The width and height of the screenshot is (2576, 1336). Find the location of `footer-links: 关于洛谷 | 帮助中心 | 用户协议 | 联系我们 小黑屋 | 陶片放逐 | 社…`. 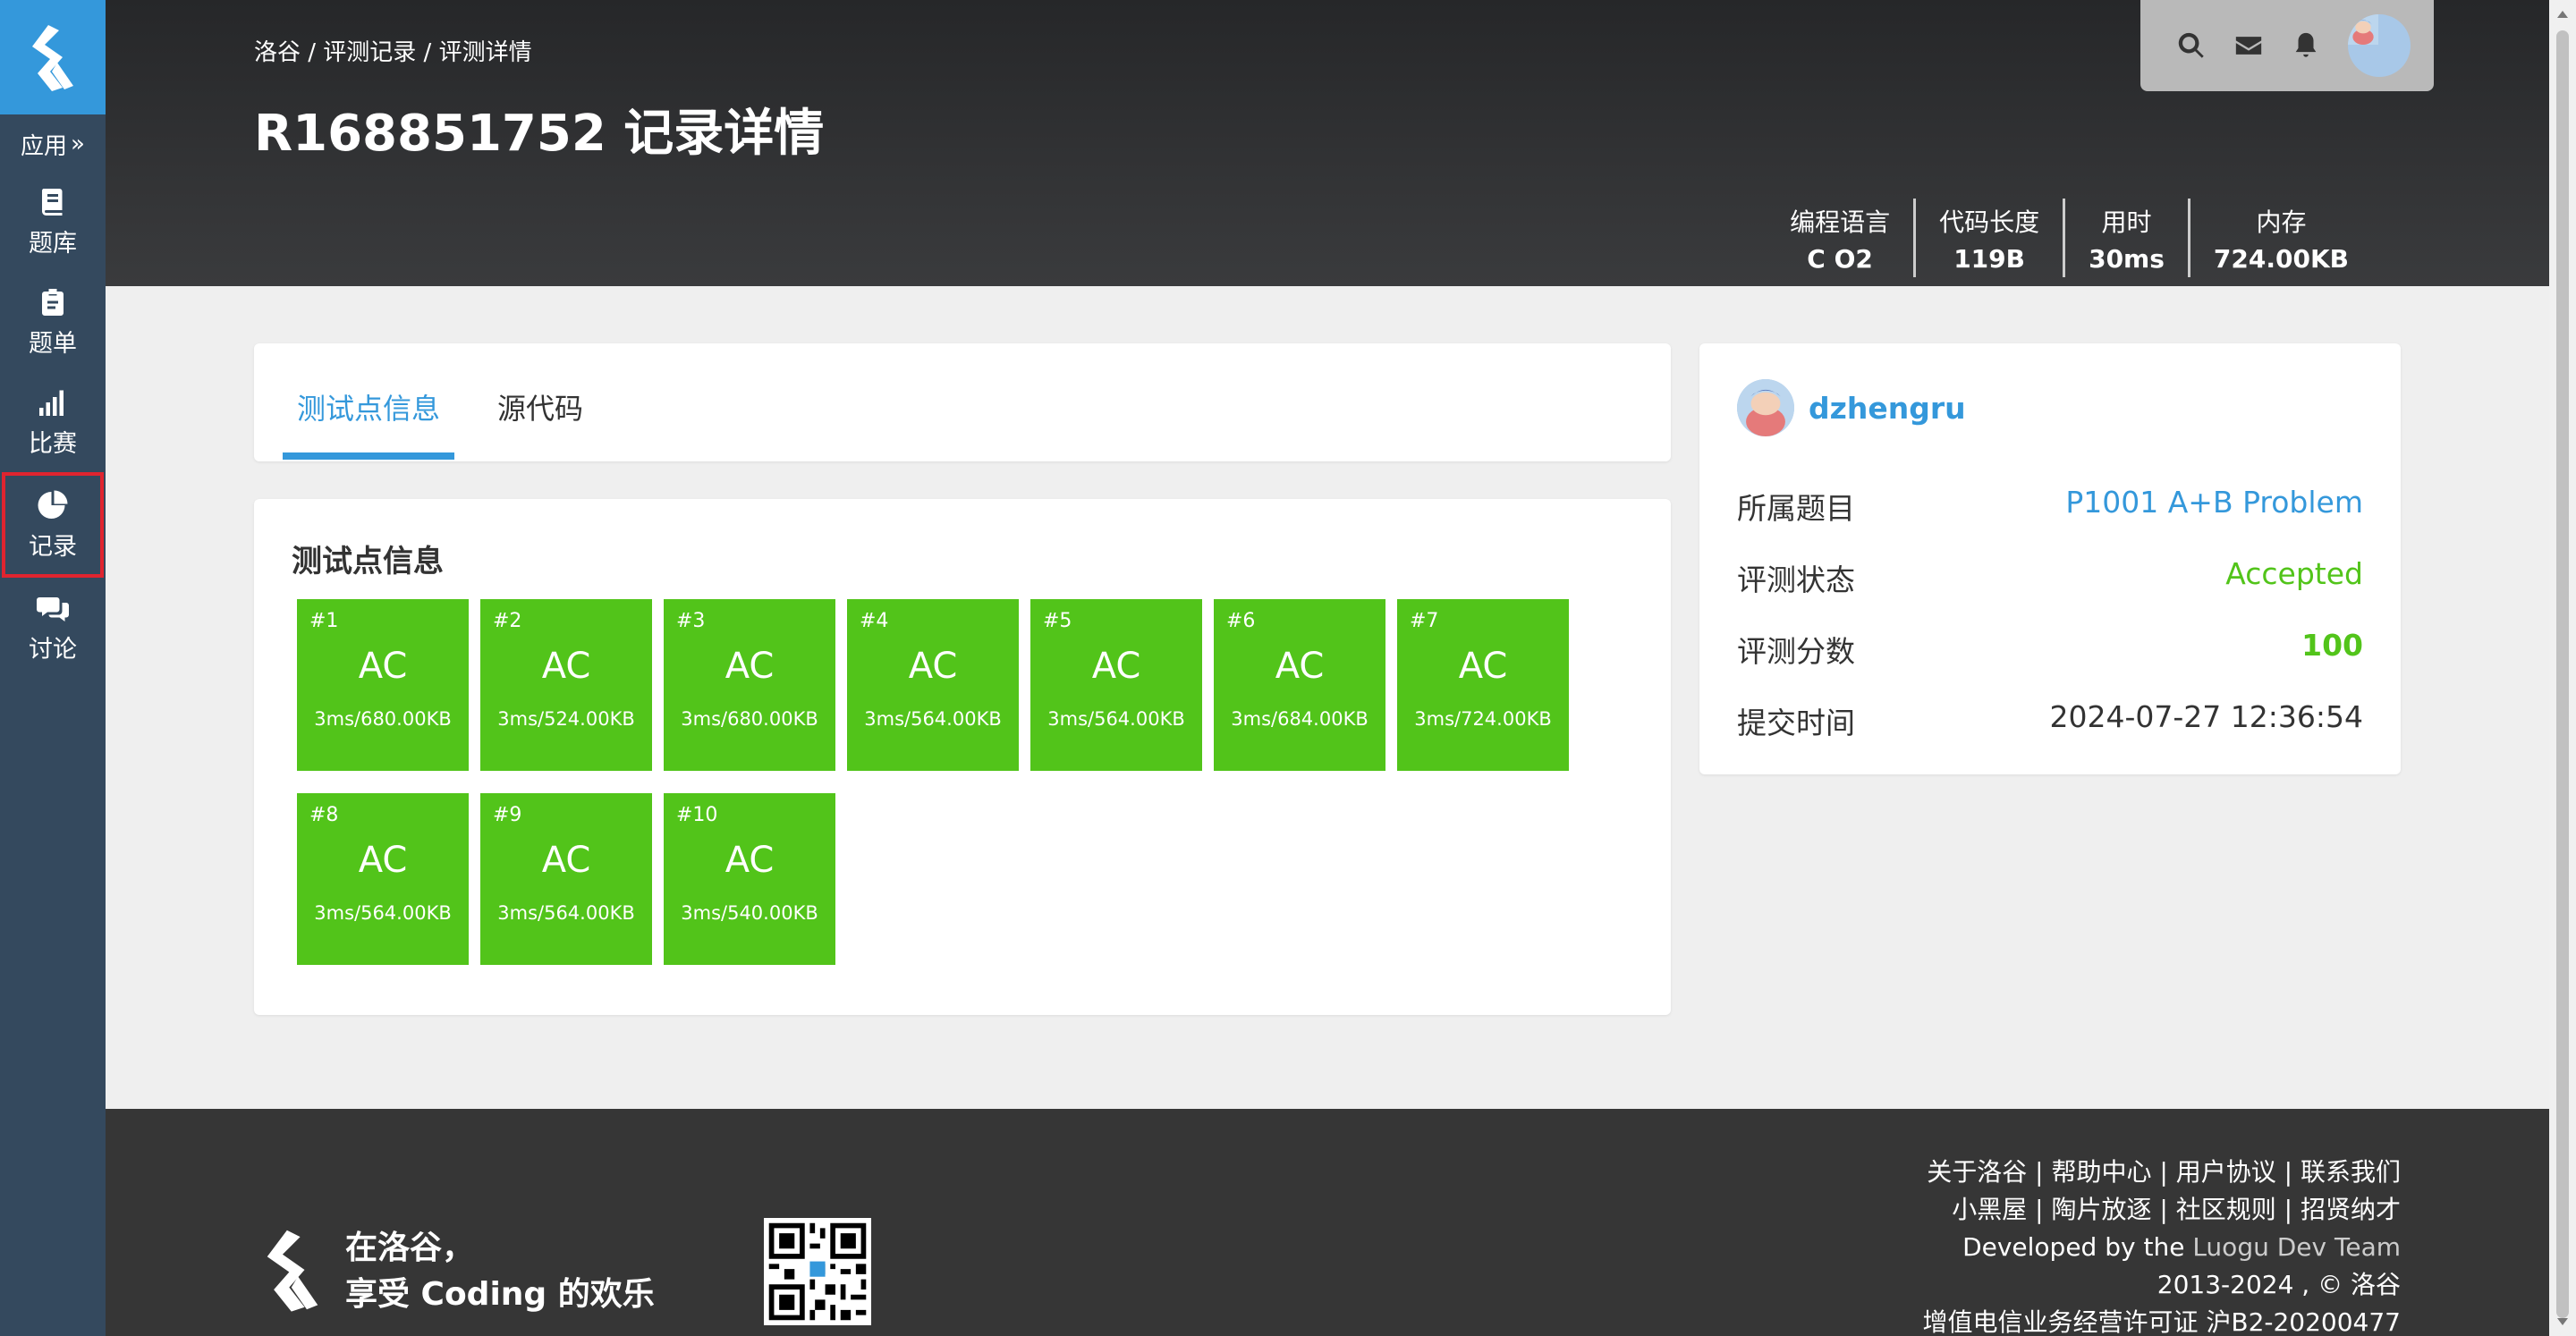

footer-links: 关于洛谷 | 帮助中心 | 用户协议 | 联系我们 小黑屋 | 陶片放逐 | 社… is located at coordinates (2161, 1245).